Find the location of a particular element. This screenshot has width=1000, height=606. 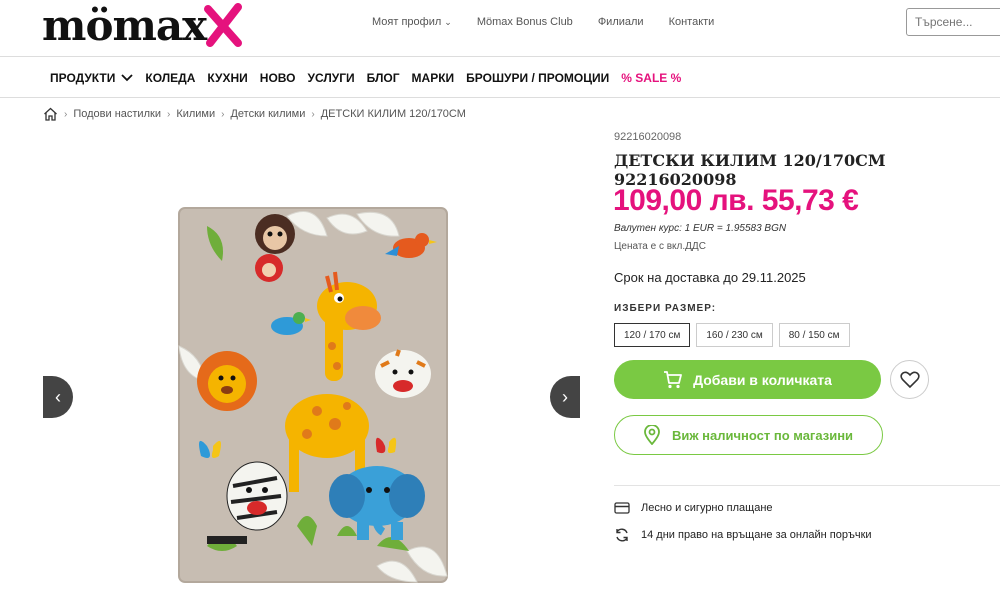

location-pin-icon is located at coordinates (652, 435).